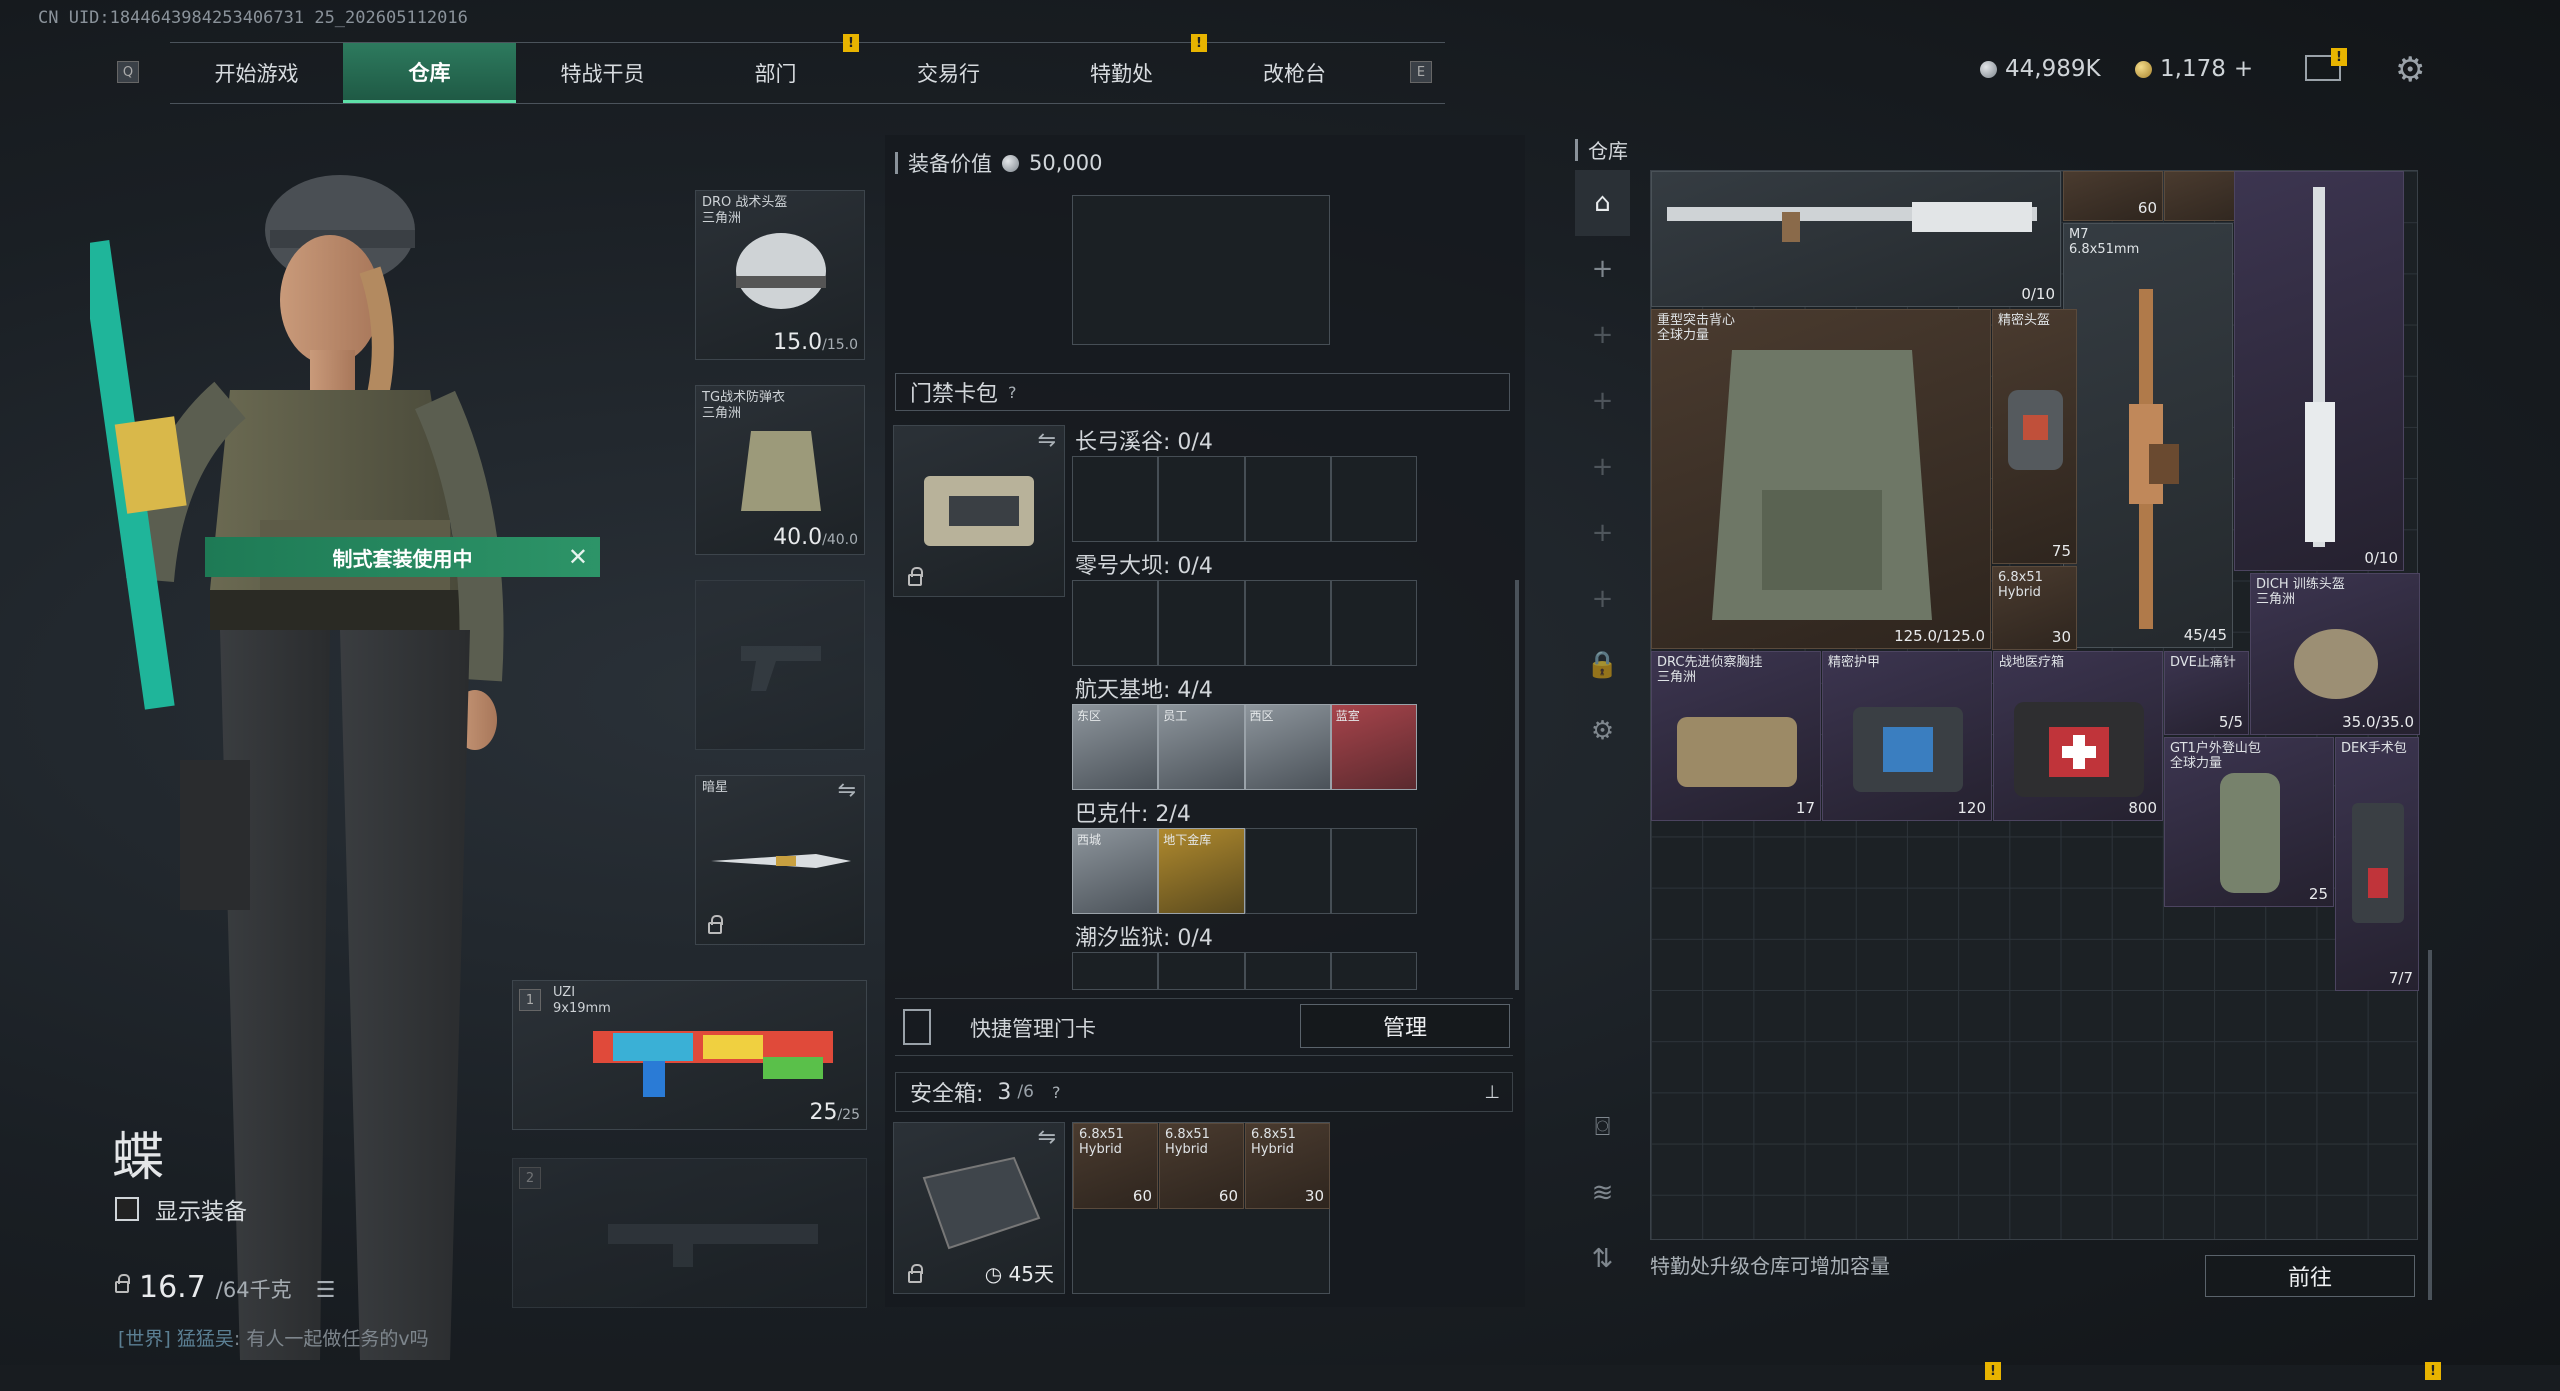  I want to click on armor-slot: TG战术防弹衣 三角洲 40.0/40.0, so click(780, 470).